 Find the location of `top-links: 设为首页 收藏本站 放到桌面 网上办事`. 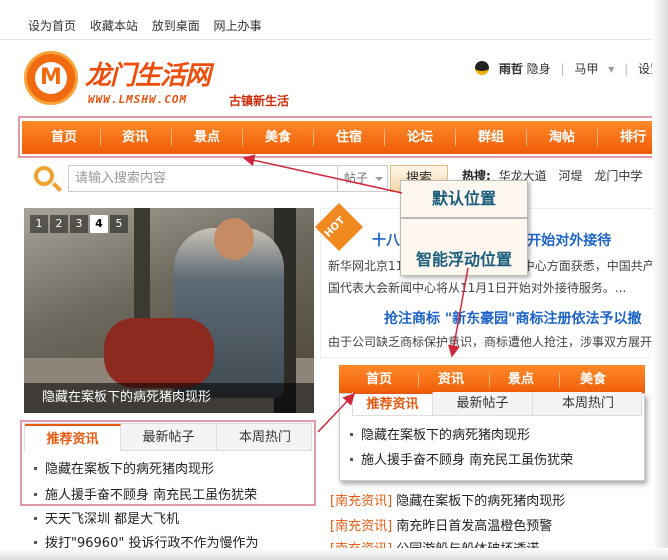

top-links: 设为首页 收藏本站 放到桌面 网上办事 is located at coordinates (150, 25).